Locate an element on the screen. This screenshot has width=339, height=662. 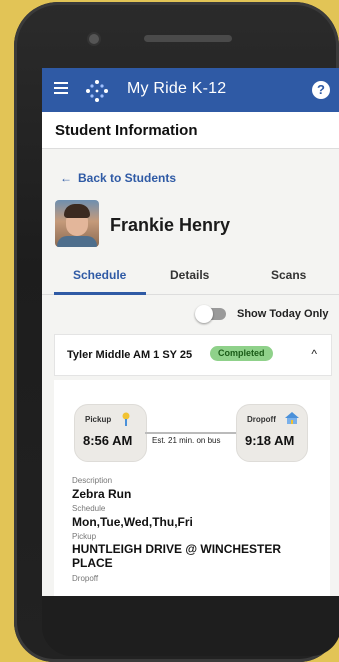
speaker is located at coordinates (188, 38).